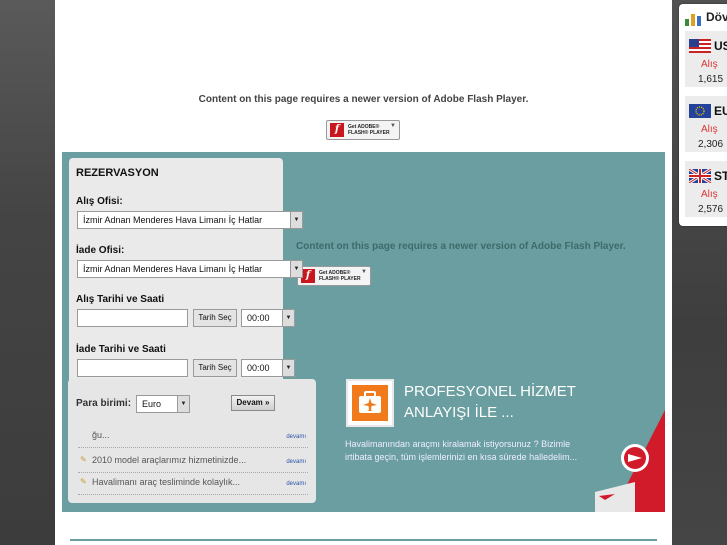 The height and width of the screenshot is (545, 727). I want to click on return-date-button: Tarih Seç, so click(215, 368).